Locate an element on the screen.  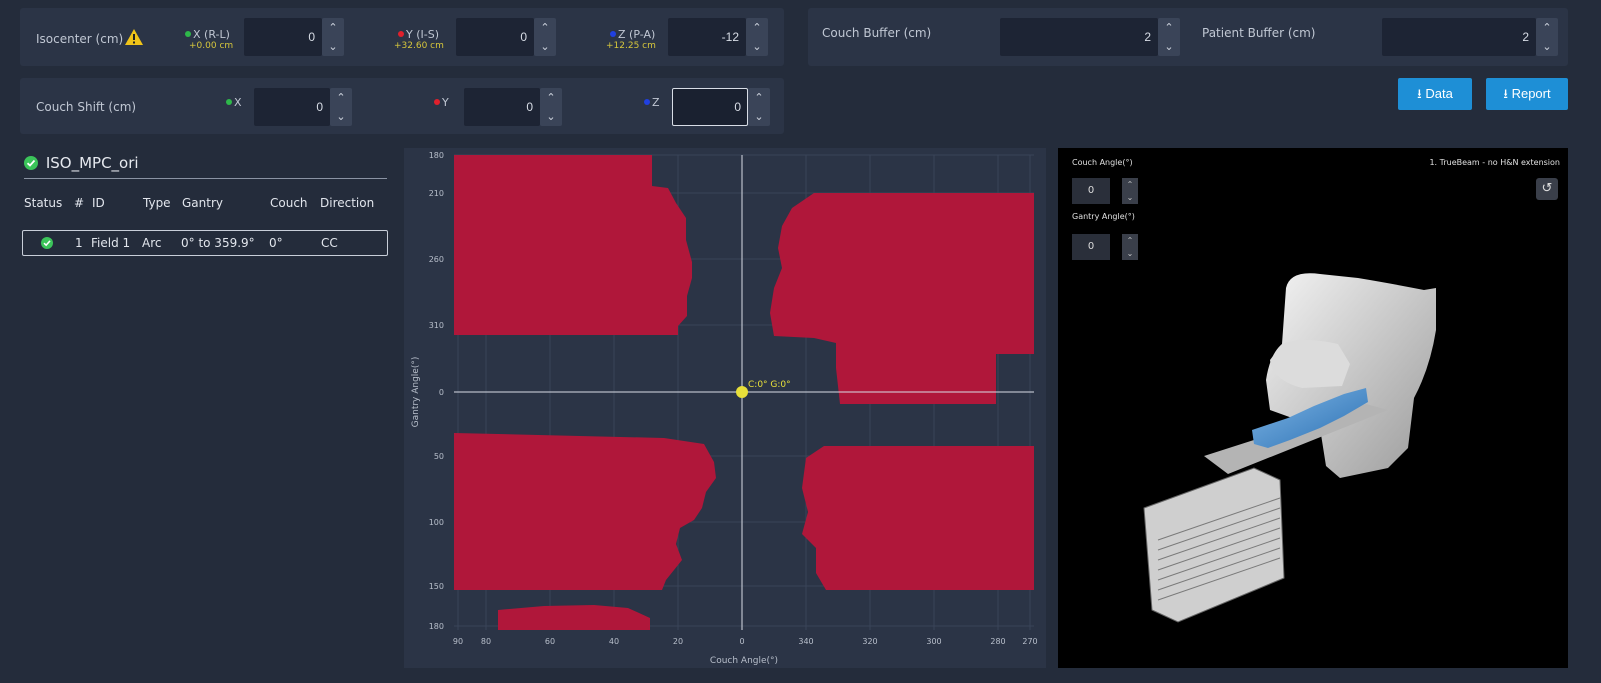
x-axis-ticks: 90 80 60 40 20 0 340 320 300 280 270 is located at coordinates (745, 641).